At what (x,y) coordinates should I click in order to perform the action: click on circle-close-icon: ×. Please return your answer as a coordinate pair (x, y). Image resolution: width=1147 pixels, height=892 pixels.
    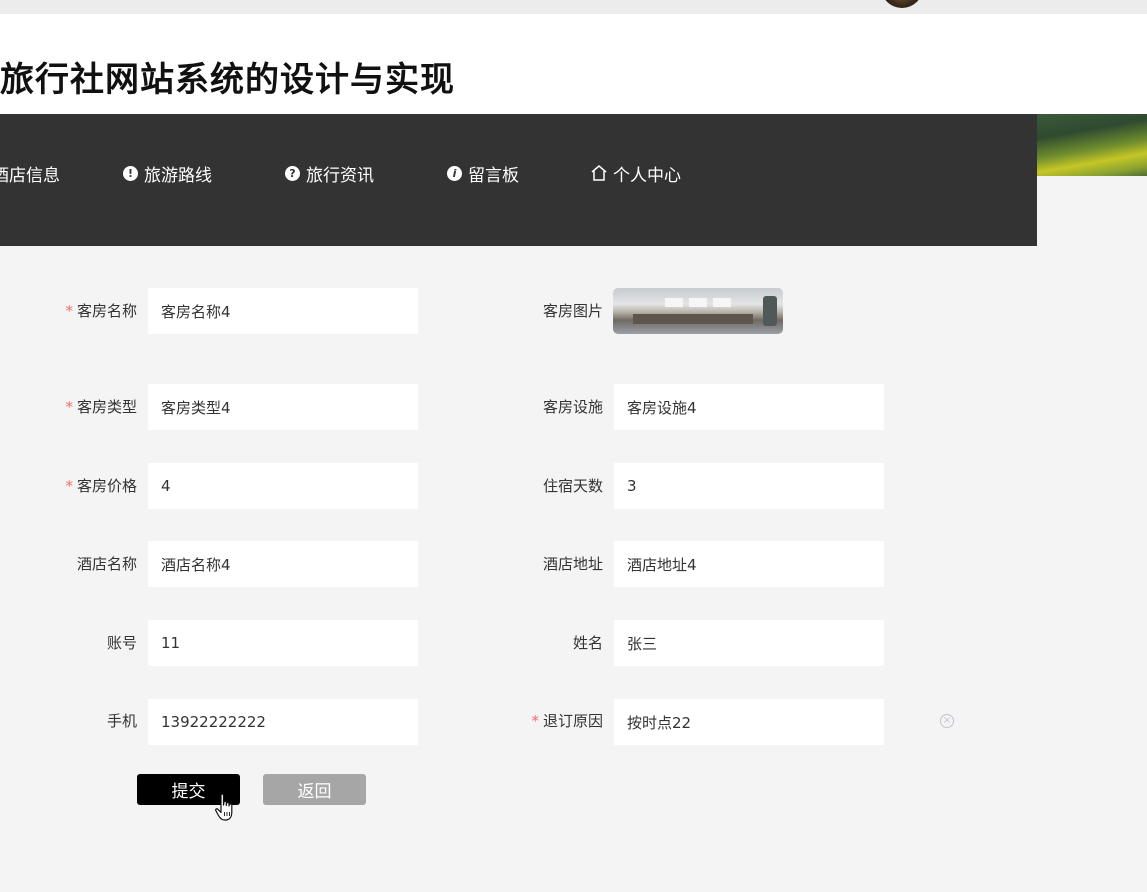
    Looking at the image, I should click on (947, 721).